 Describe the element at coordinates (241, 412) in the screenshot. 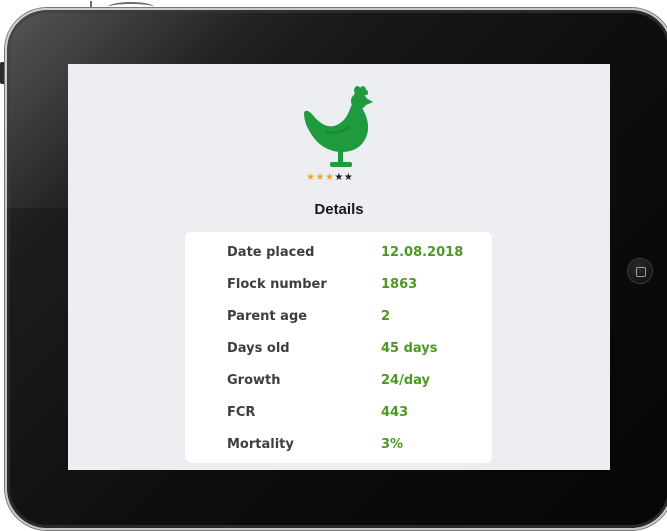

I see `details-row-label: FCR` at that location.